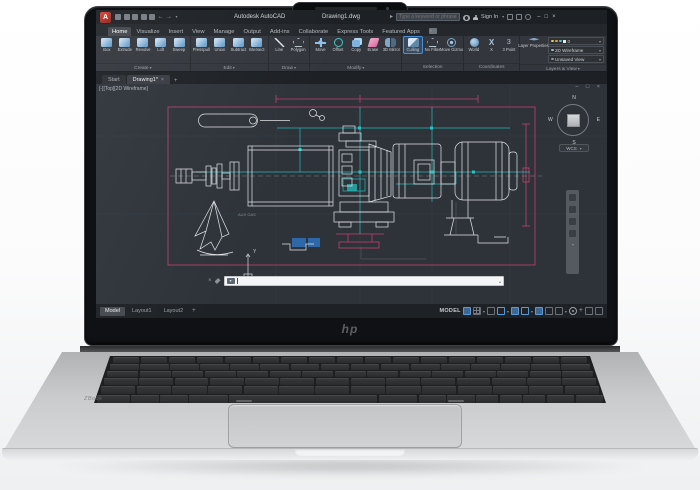 The image size is (700, 490). Describe the element at coordinates (289, 67) in the screenshot. I see `panel-label-draw: Draw` at that location.